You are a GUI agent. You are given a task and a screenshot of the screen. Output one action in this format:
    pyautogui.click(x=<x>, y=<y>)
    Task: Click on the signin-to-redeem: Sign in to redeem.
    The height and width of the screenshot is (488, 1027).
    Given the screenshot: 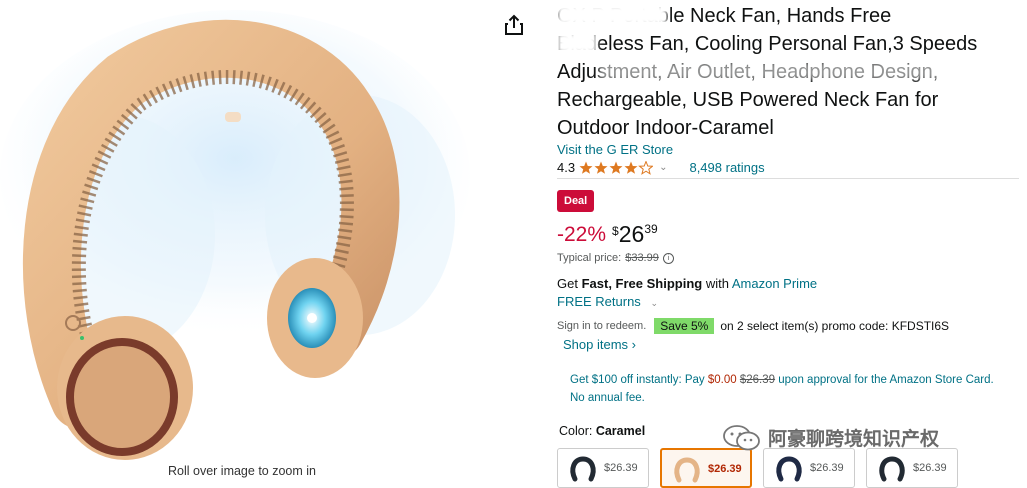 What is the action you would take?
    pyautogui.click(x=601, y=326)
    